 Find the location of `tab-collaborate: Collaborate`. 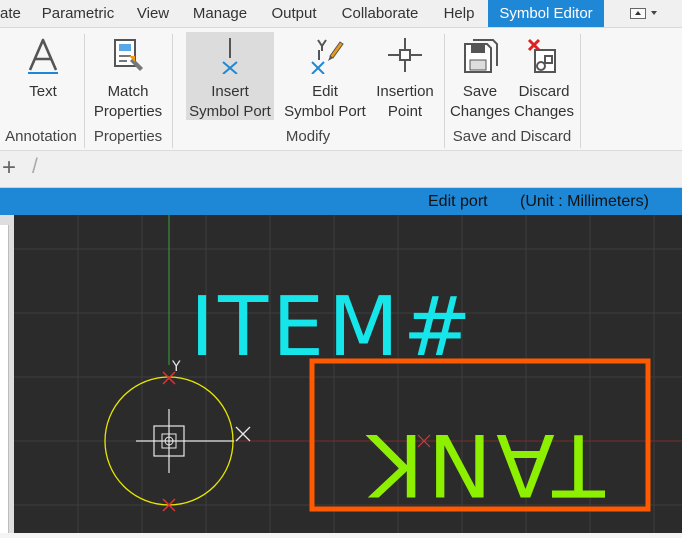

tab-collaborate: Collaborate is located at coordinates (380, 13).